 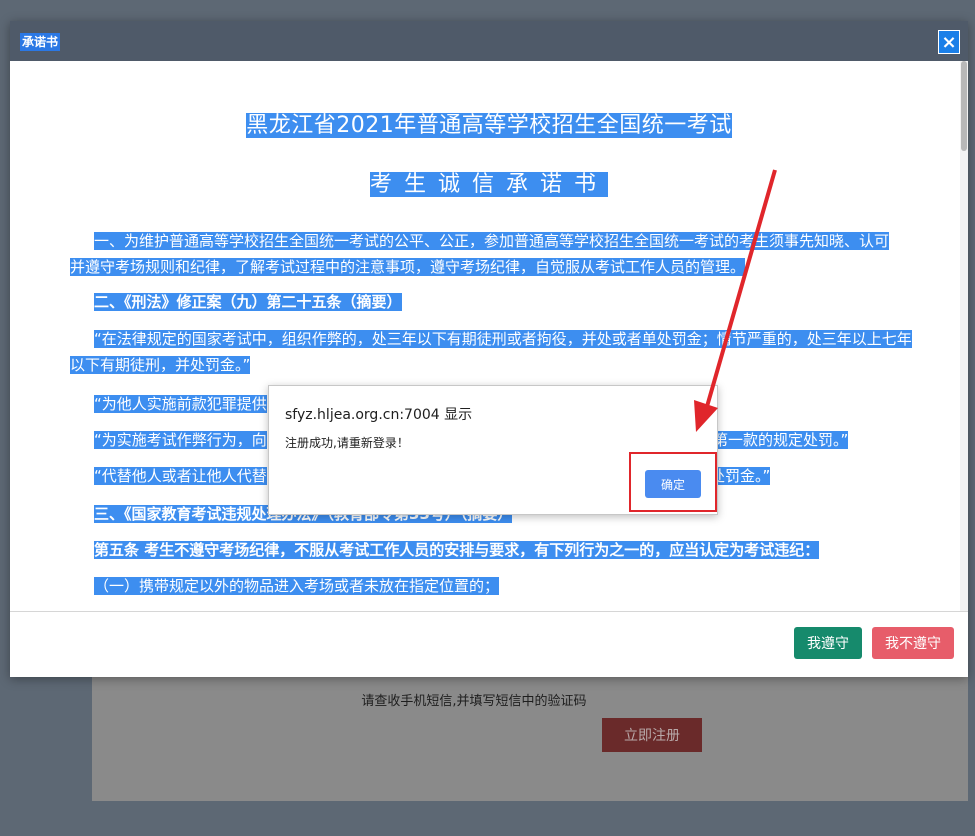 I want to click on annotation-highlight-box, so click(x=673, y=482).